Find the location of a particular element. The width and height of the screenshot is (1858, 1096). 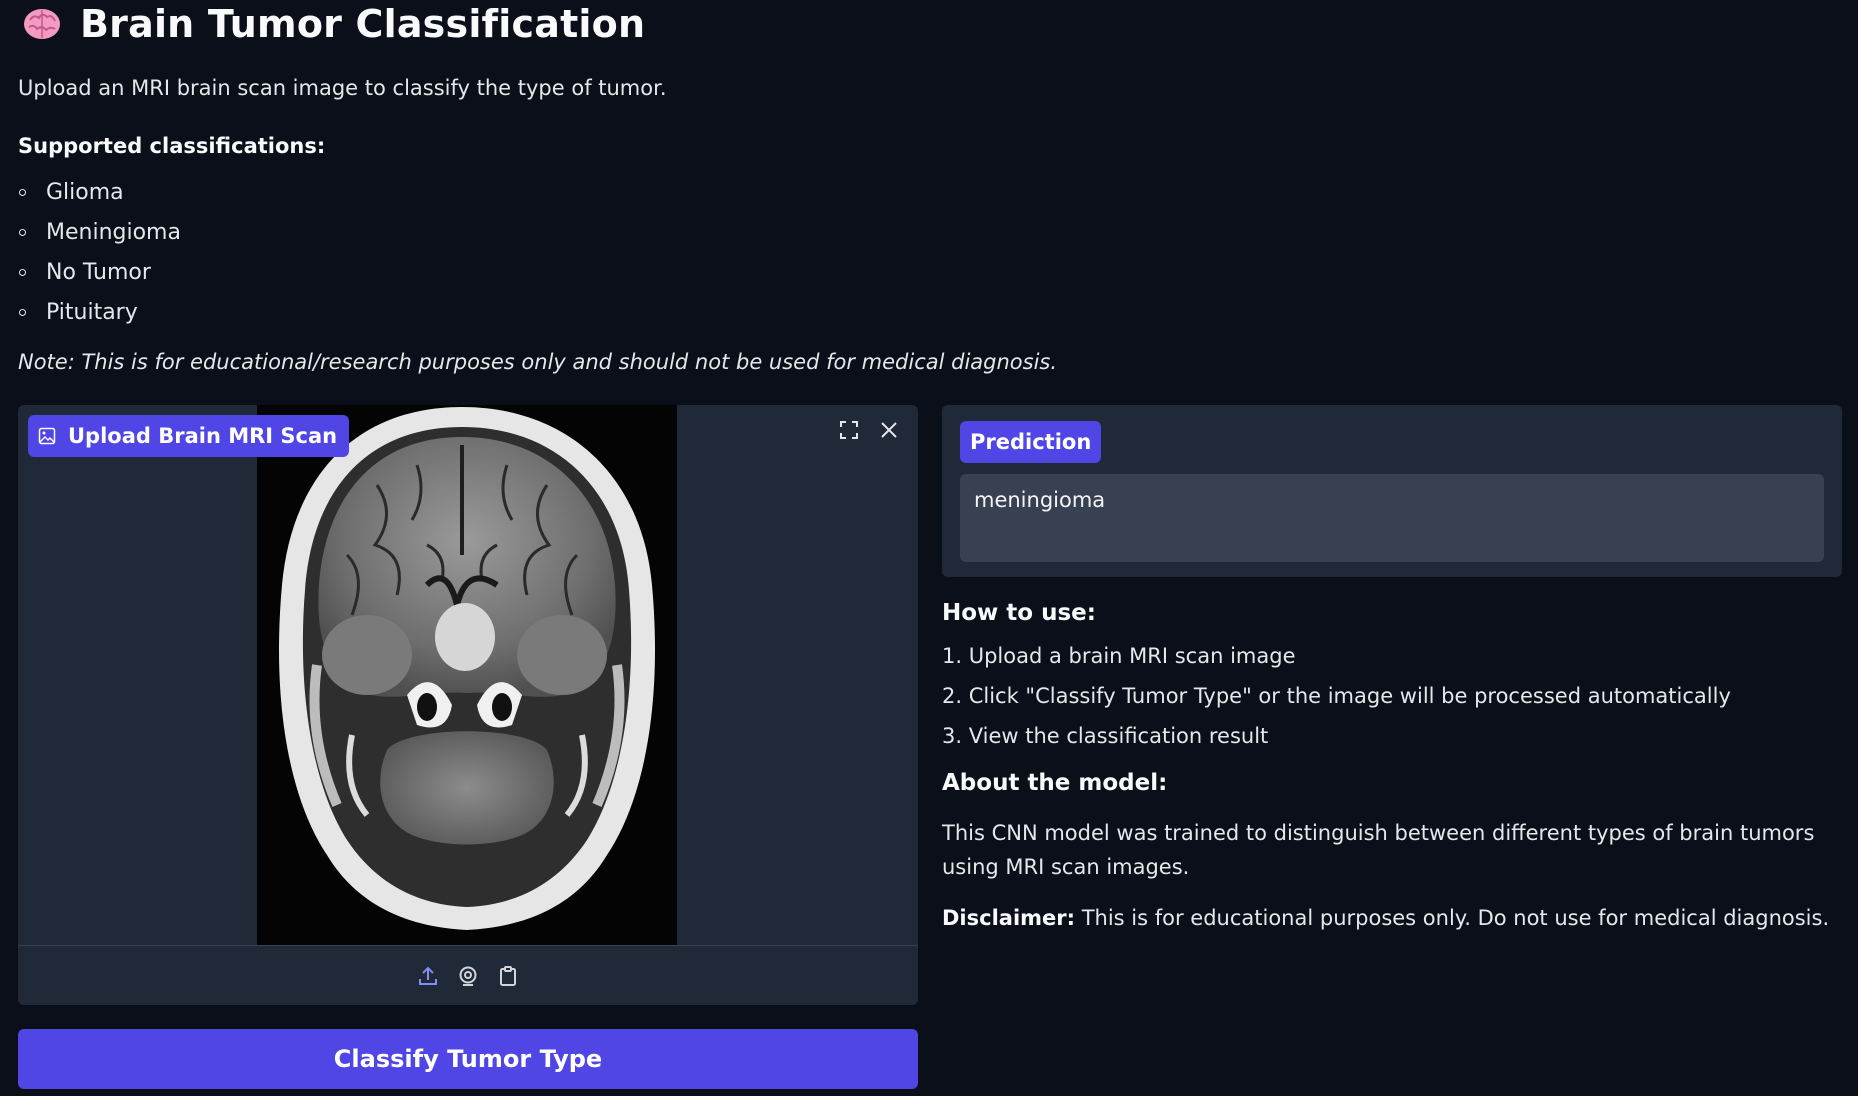

how-to-heading: How to use: is located at coordinates (1019, 613).